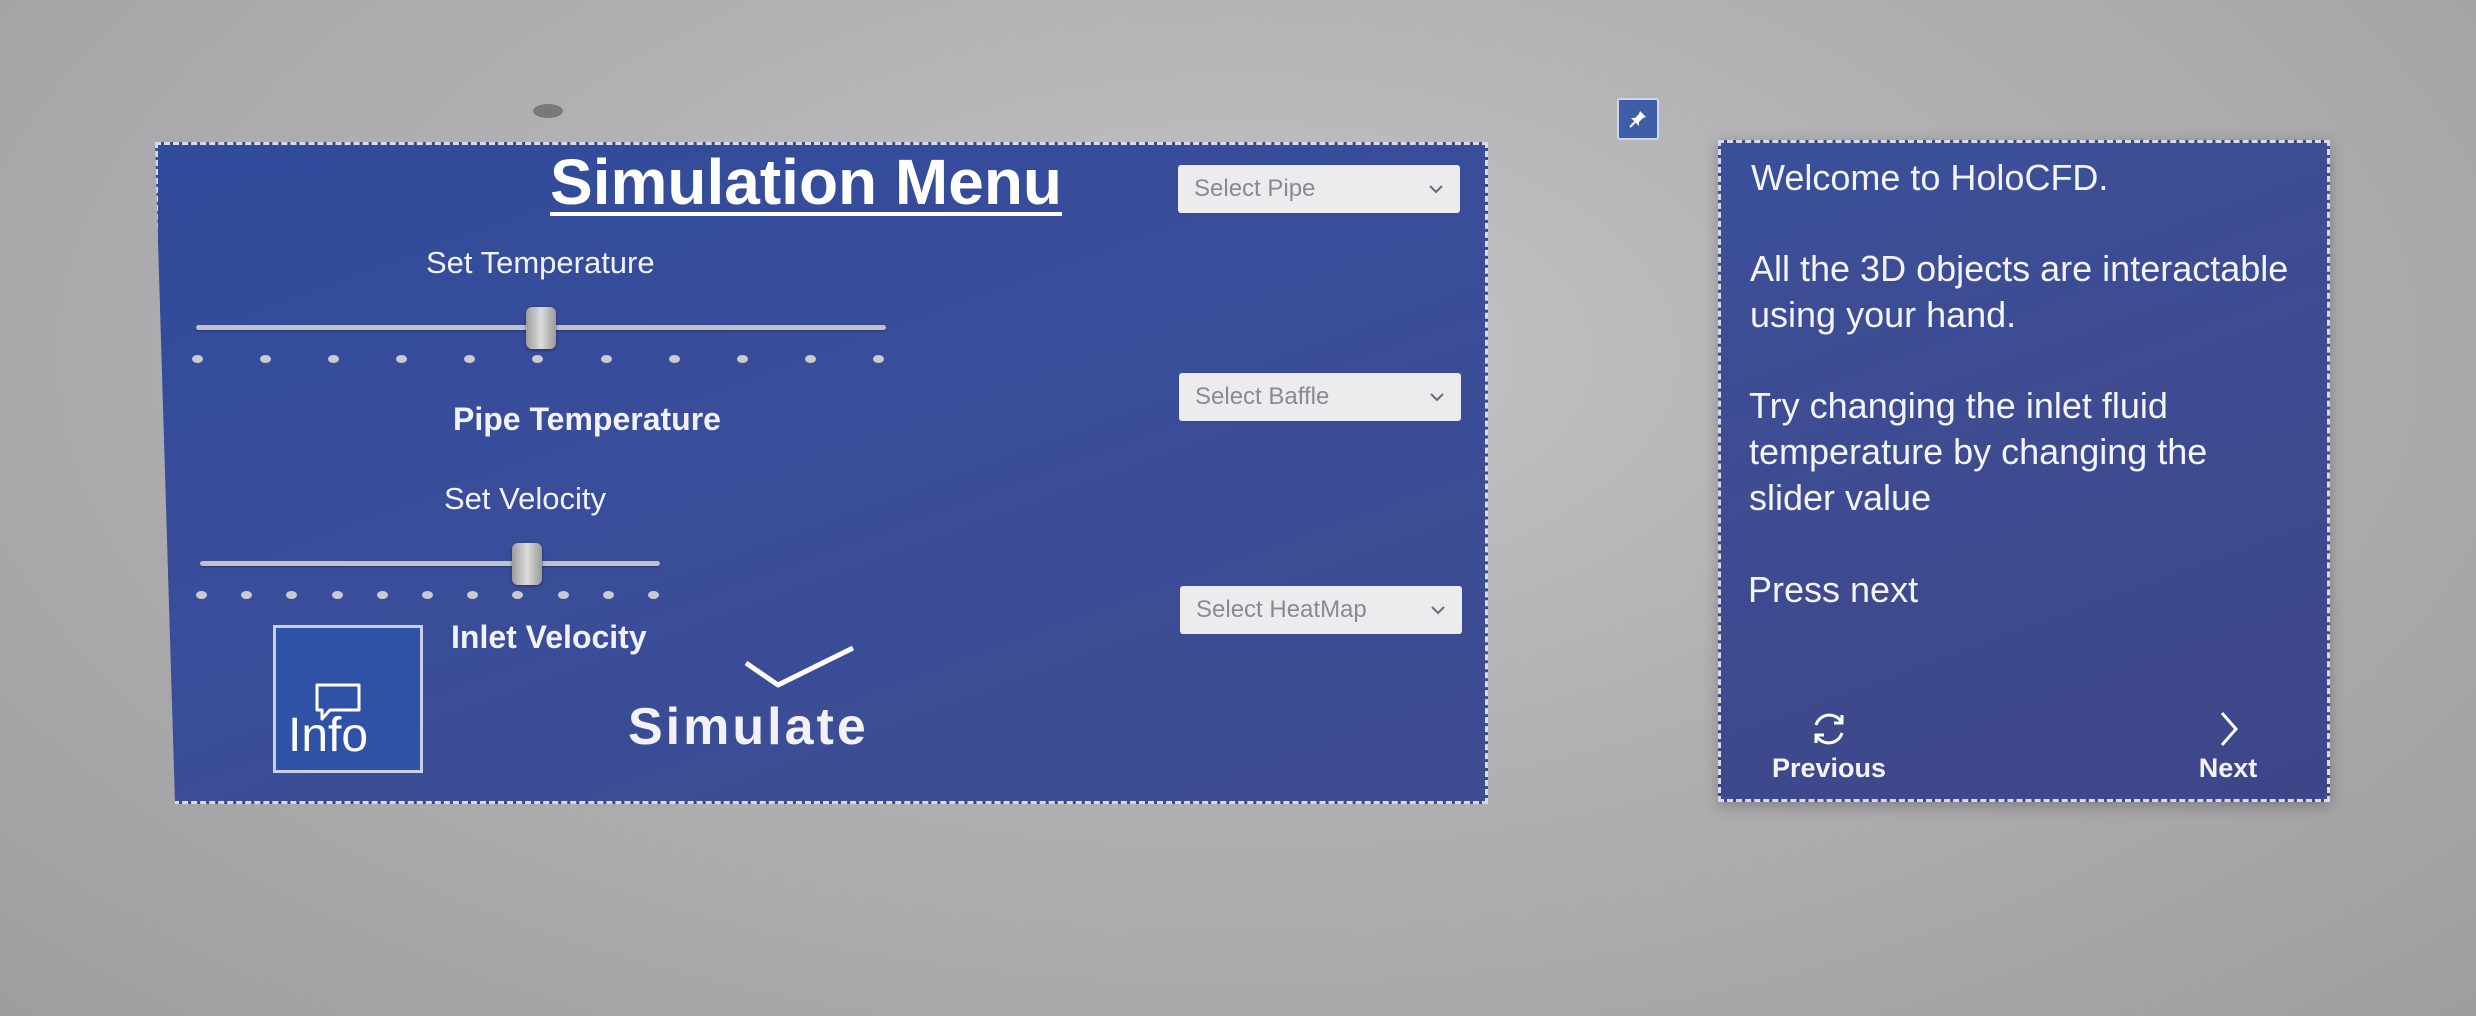 This screenshot has height=1016, width=2476. I want to click on simulate-button: Simulate, so click(803, 710).